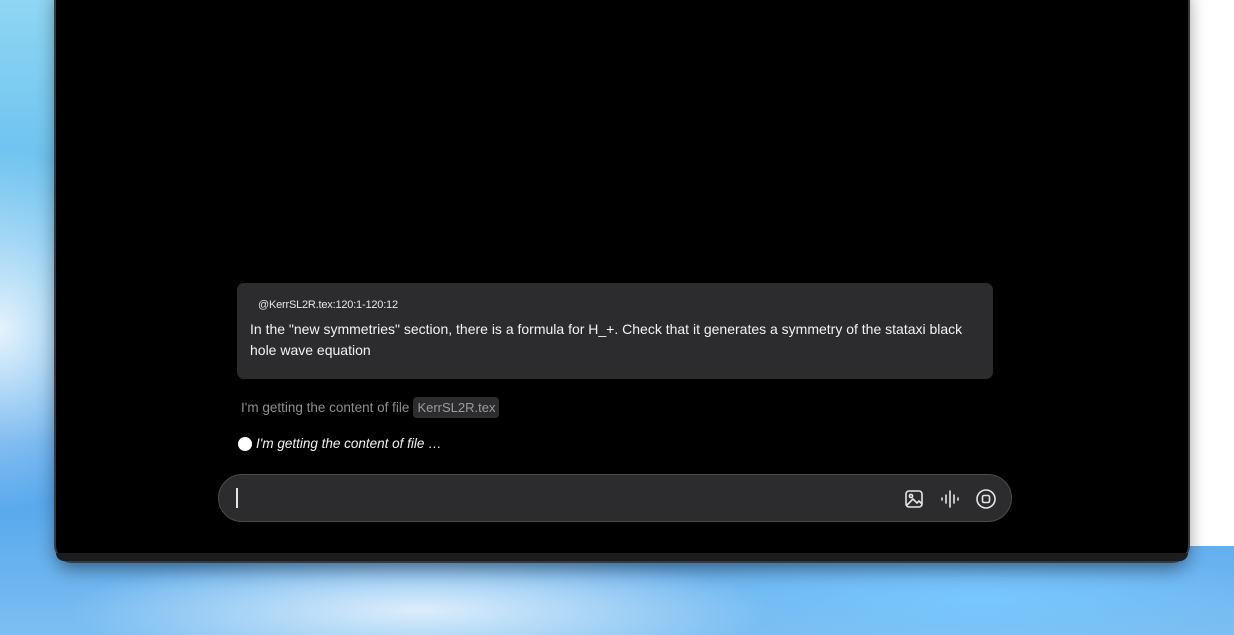  Describe the element at coordinates (237, 498) in the screenshot. I see `text-caret` at that location.